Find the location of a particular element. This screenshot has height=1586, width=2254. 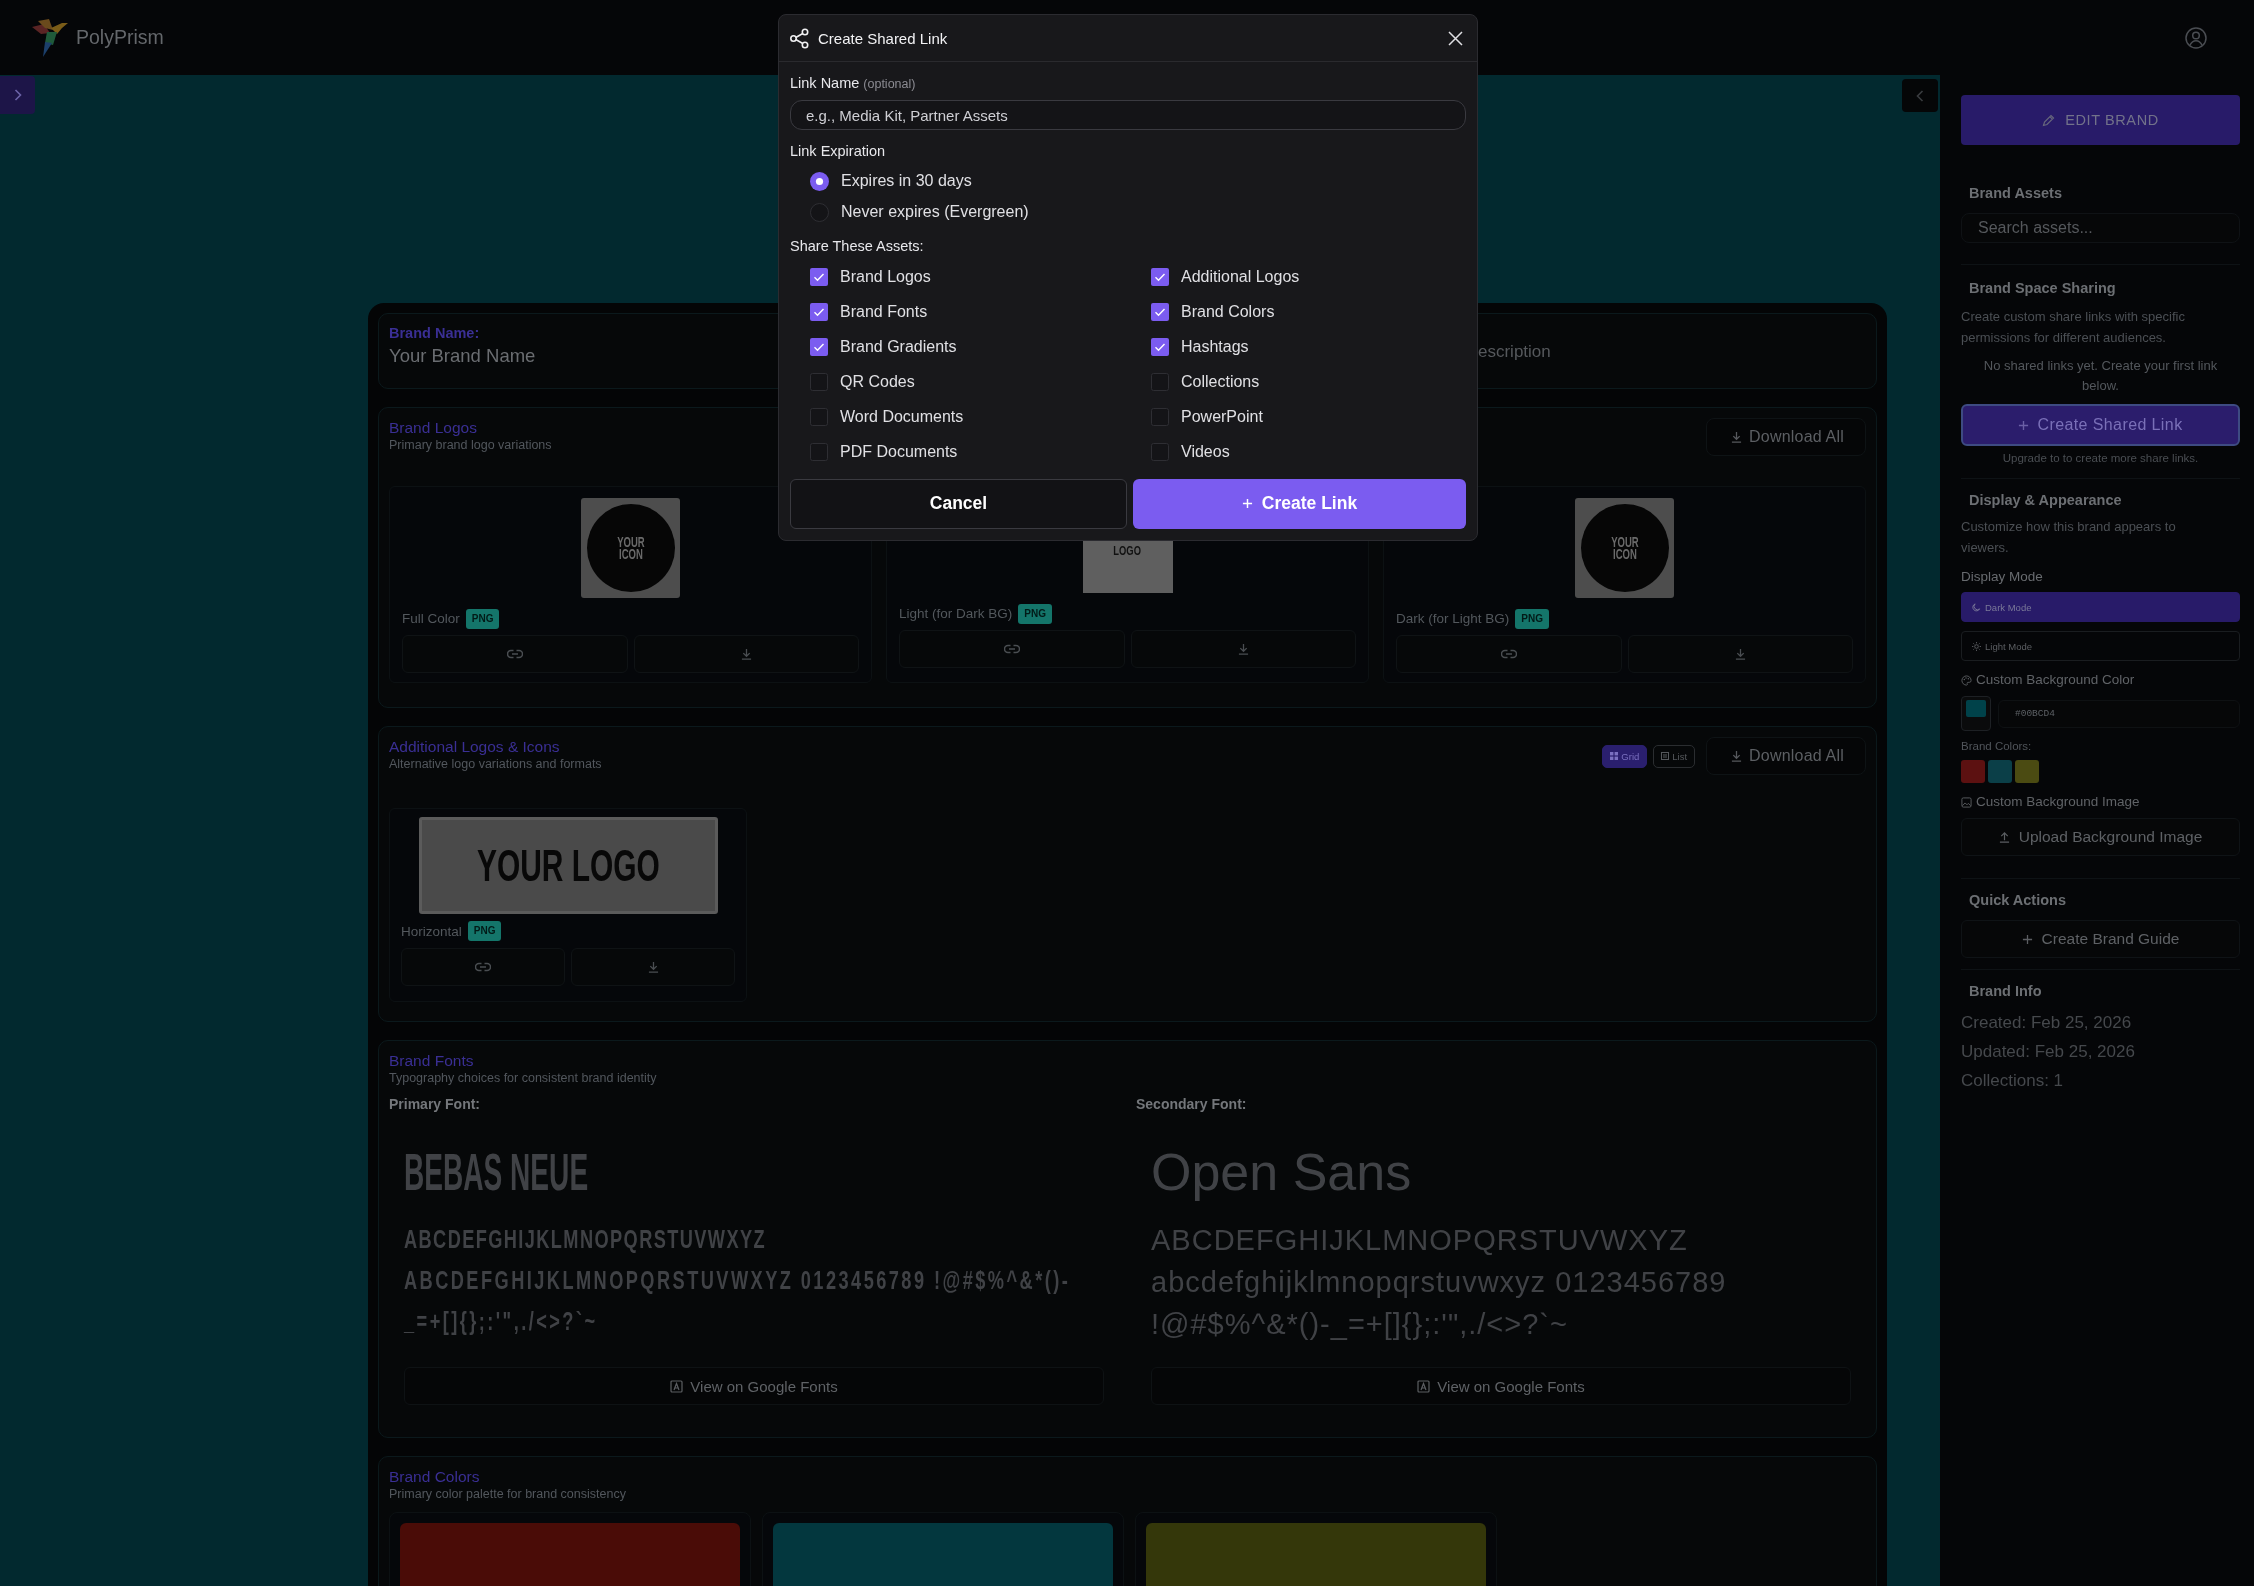

field-label: Link Expiration is located at coordinates (838, 151).